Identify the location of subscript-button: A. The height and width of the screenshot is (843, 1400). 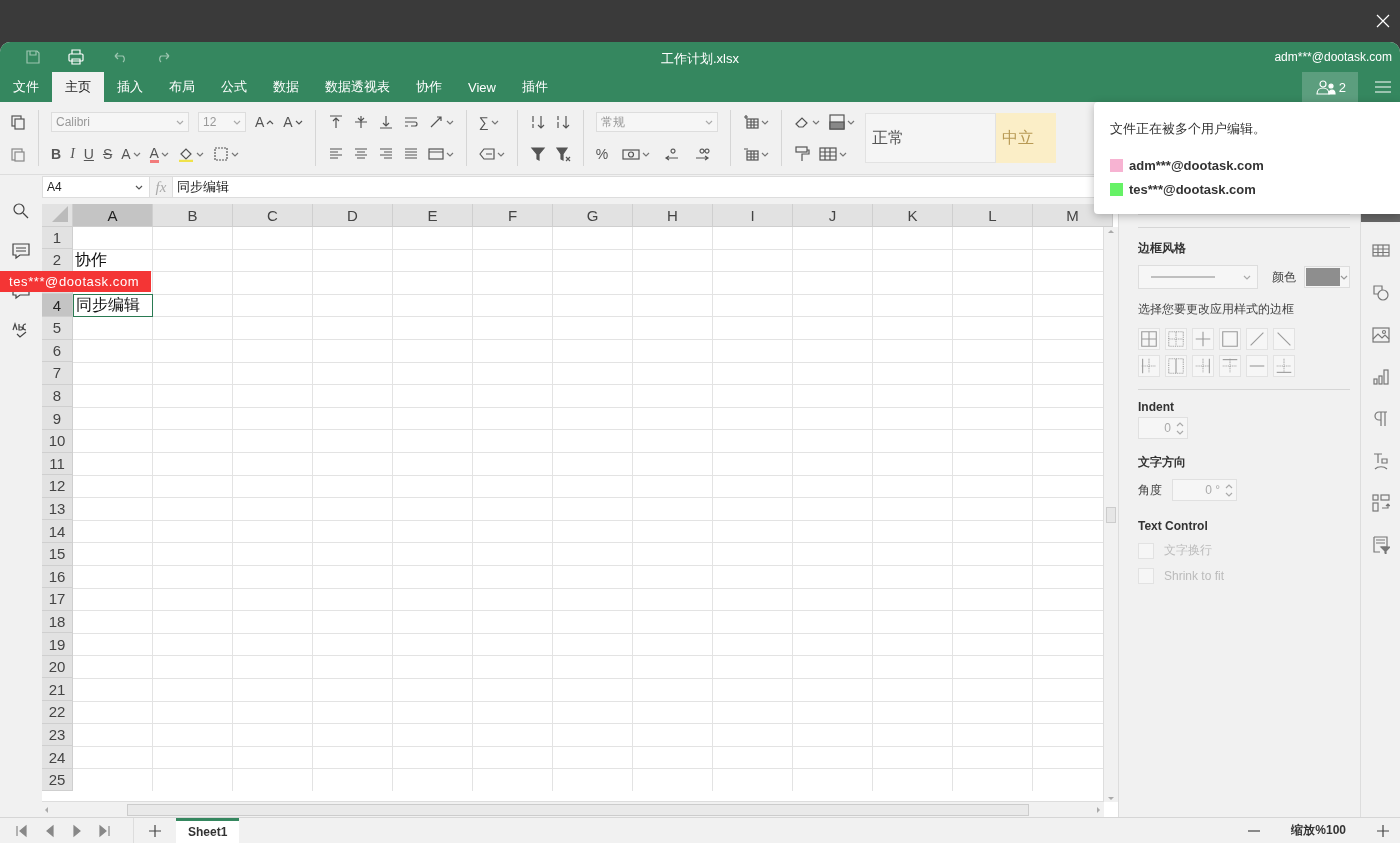
(126, 154).